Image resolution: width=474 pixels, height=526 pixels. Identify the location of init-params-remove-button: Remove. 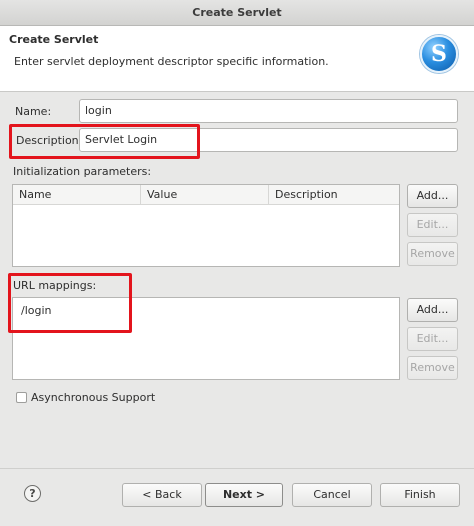
(432, 254).